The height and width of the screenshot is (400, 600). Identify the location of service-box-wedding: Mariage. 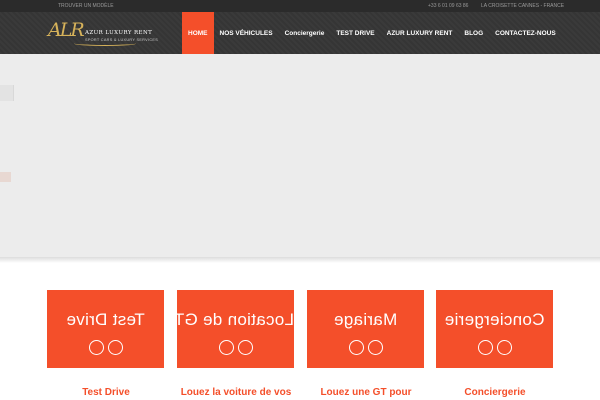
(365, 329).